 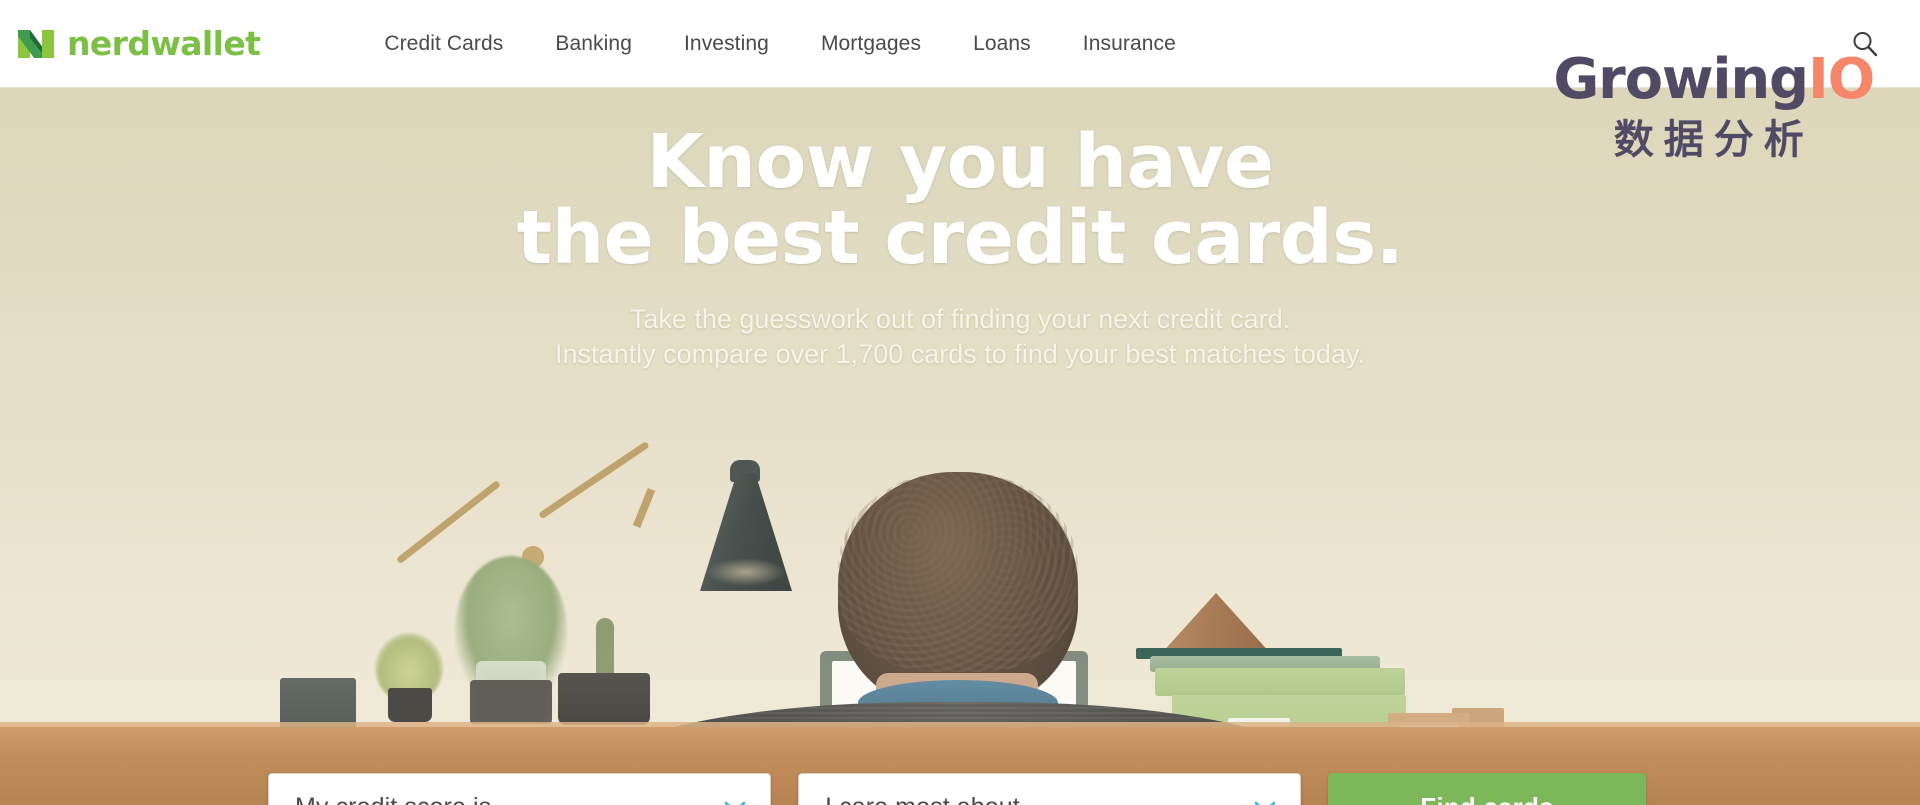 What do you see at coordinates (871, 44) in the screenshot?
I see `nav-item-mortgages: Mortgages` at bounding box center [871, 44].